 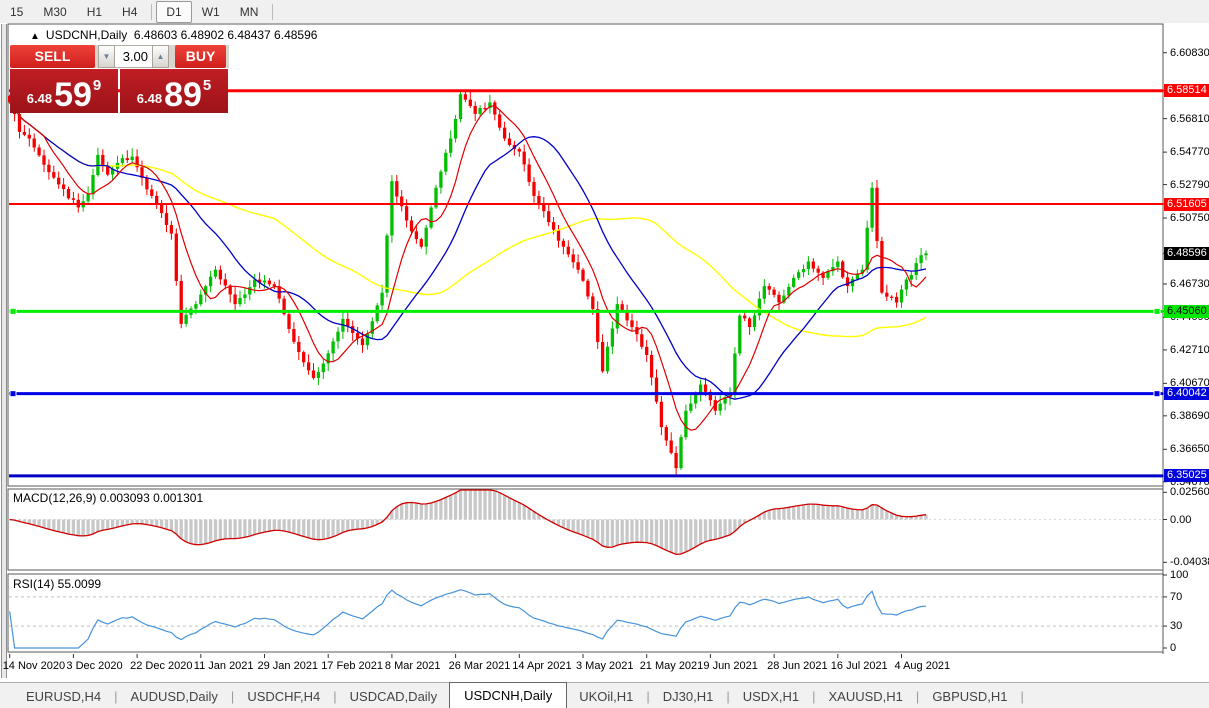 What do you see at coordinates (35, 36) in the screenshot?
I see `symbol-arrow-icon: ▲` at bounding box center [35, 36].